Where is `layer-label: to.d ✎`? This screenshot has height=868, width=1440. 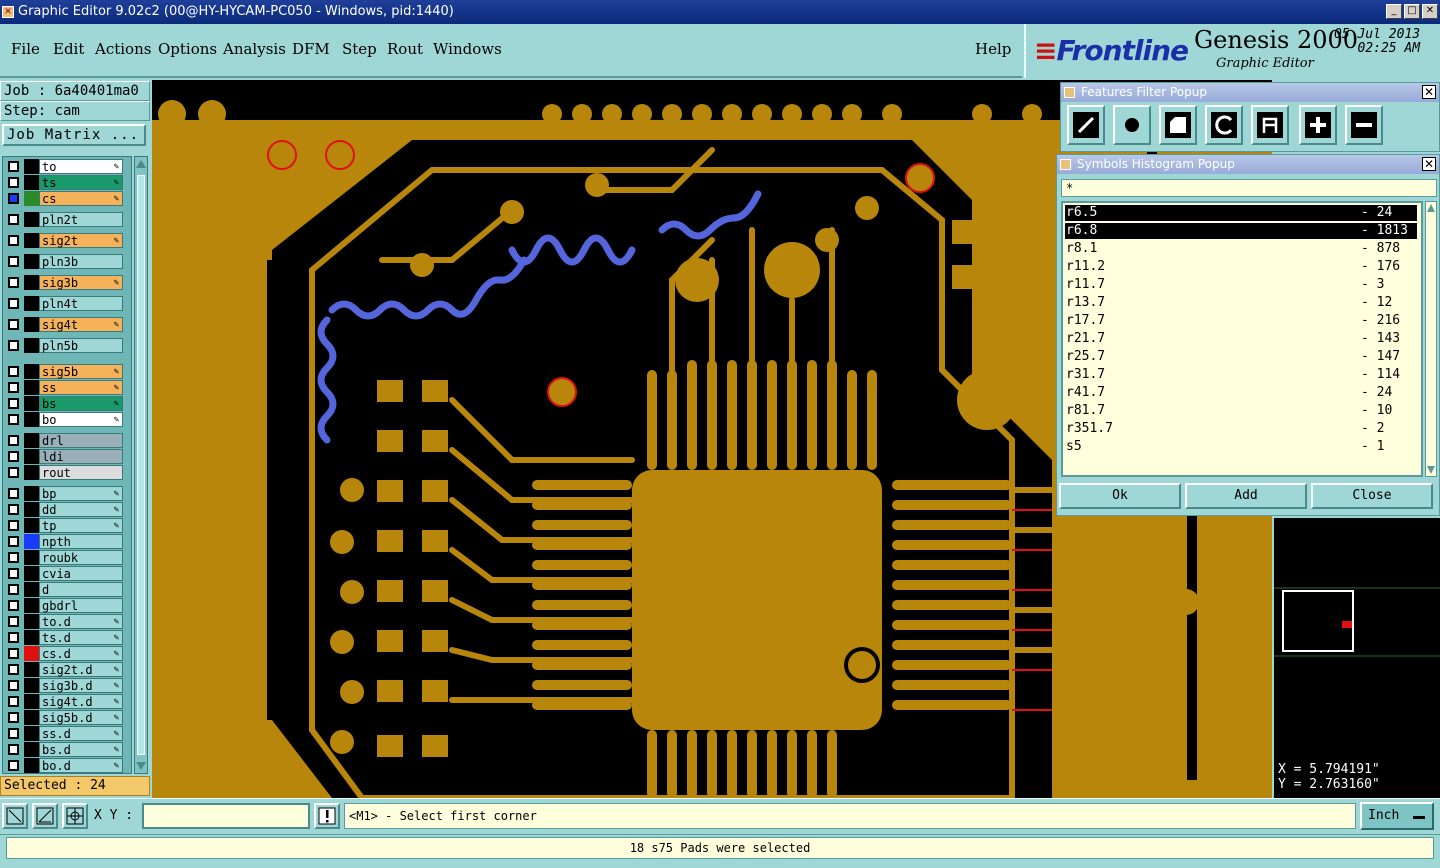
layer-label: to.d ✎ is located at coordinates (81, 621).